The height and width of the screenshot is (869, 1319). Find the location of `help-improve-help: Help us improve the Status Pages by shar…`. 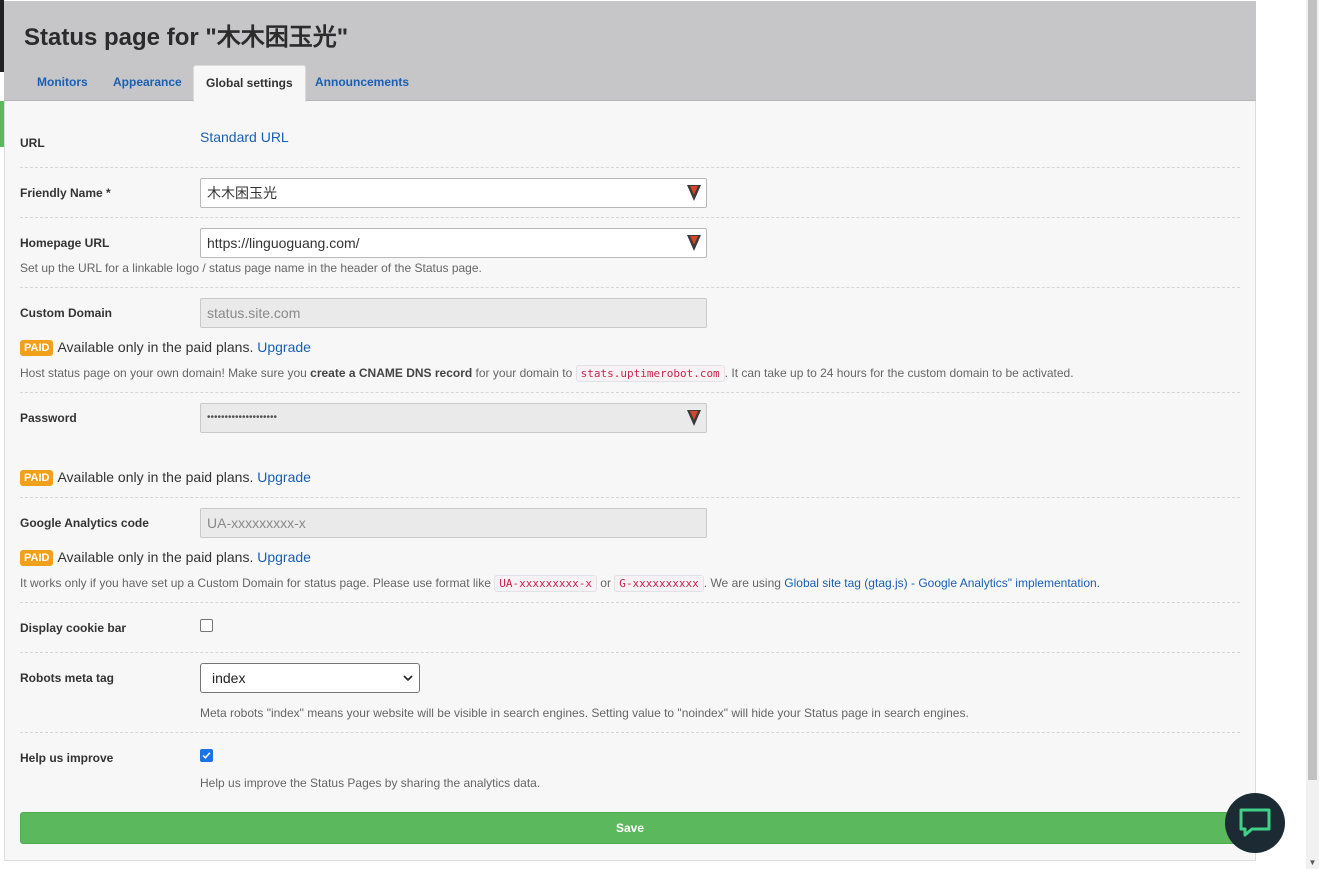

help-improve-help: Help us improve the Status Pages by shar… is located at coordinates (370, 783).